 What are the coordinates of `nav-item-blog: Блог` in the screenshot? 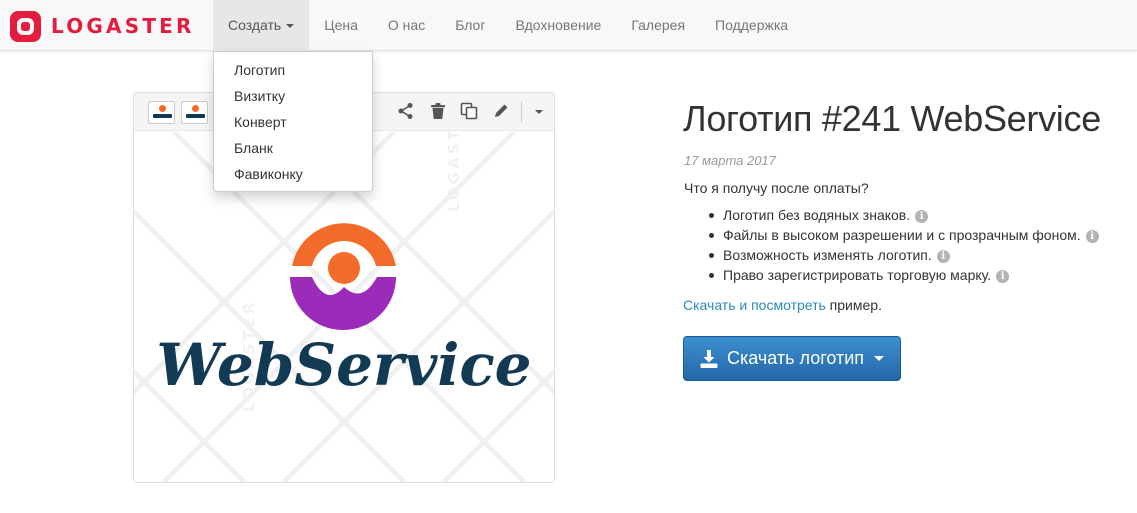 It's located at (470, 25).